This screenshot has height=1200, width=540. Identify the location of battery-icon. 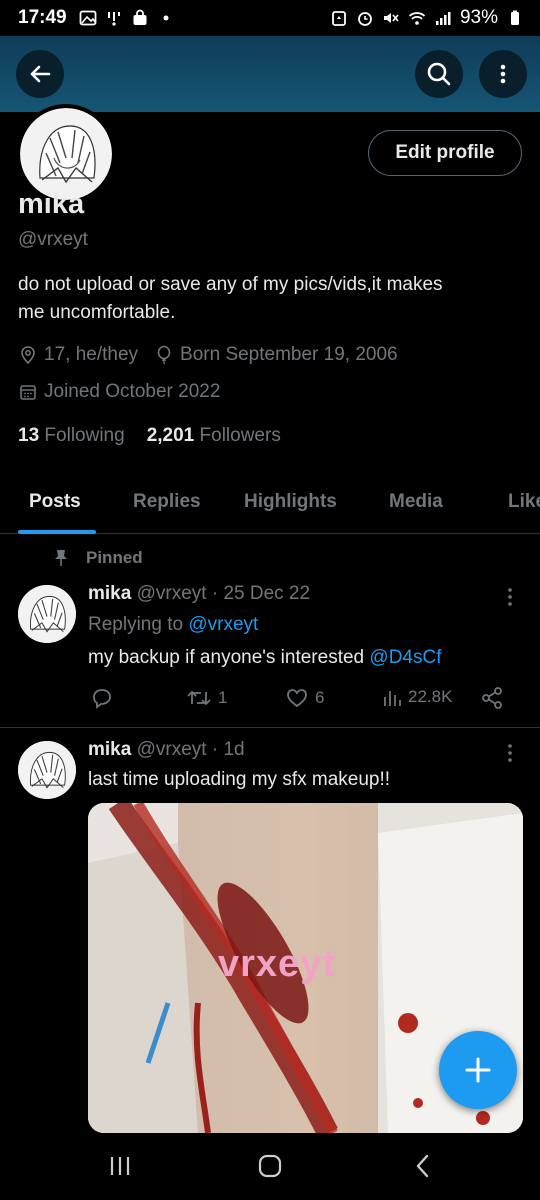
(515, 17).